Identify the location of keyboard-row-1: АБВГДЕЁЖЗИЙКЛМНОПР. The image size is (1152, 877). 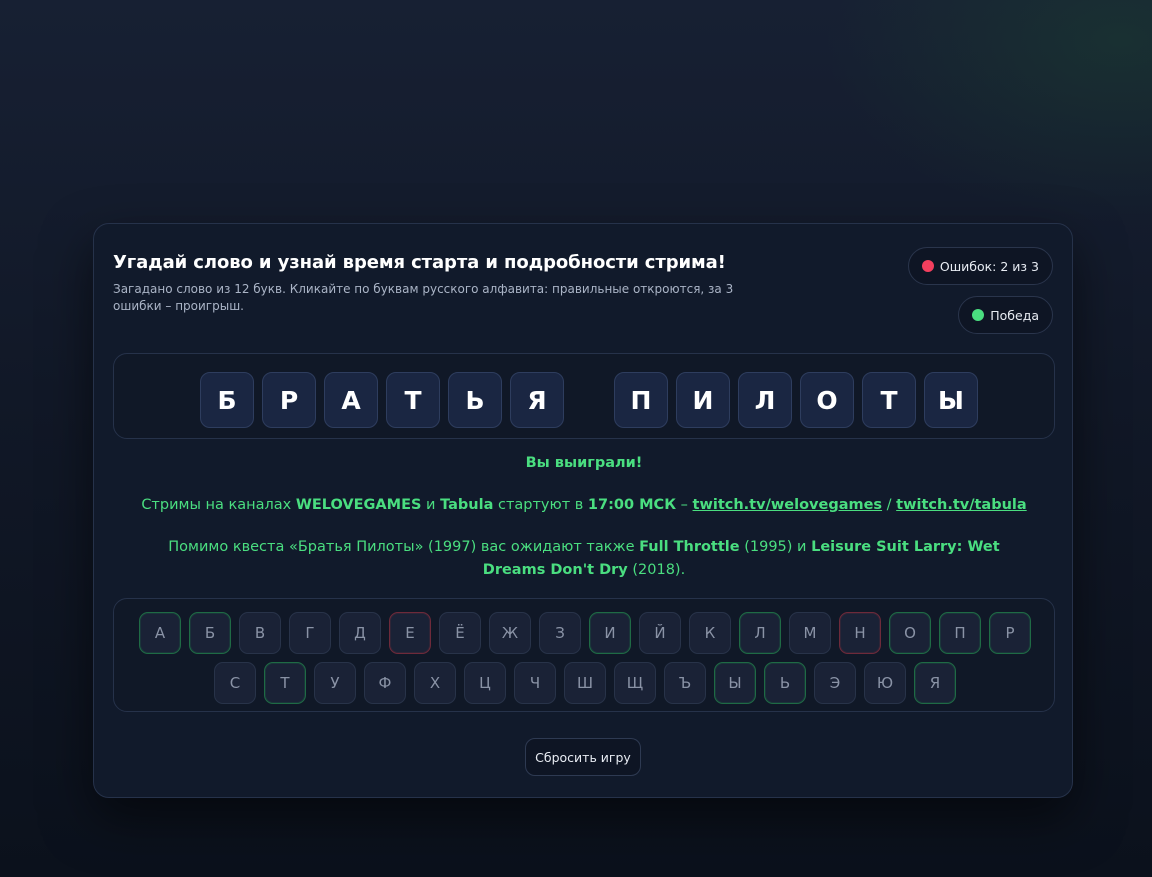
(585, 633).